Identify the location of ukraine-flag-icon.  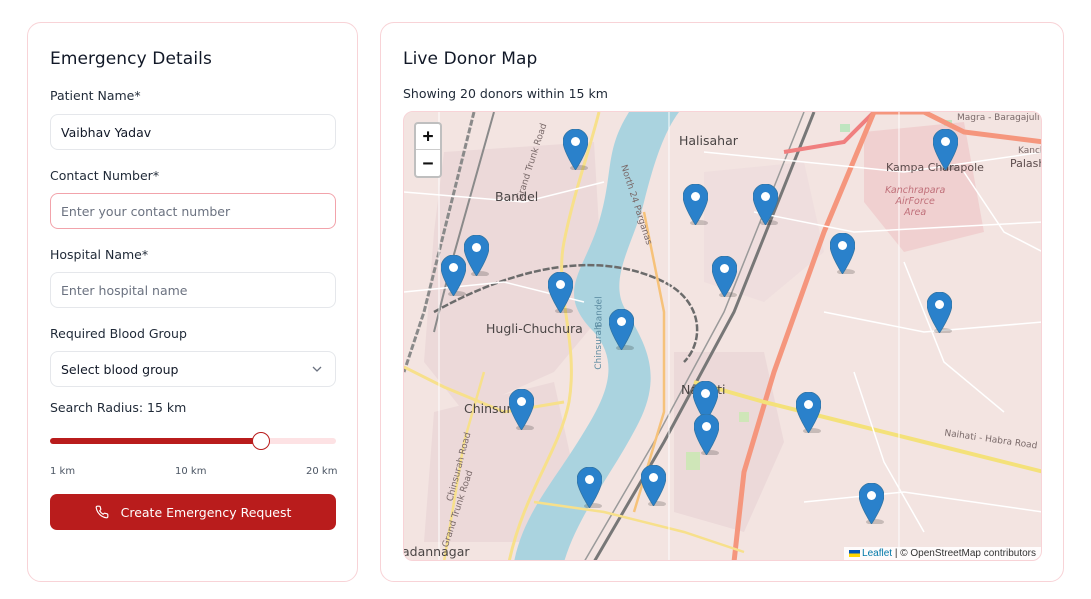
(855, 553).